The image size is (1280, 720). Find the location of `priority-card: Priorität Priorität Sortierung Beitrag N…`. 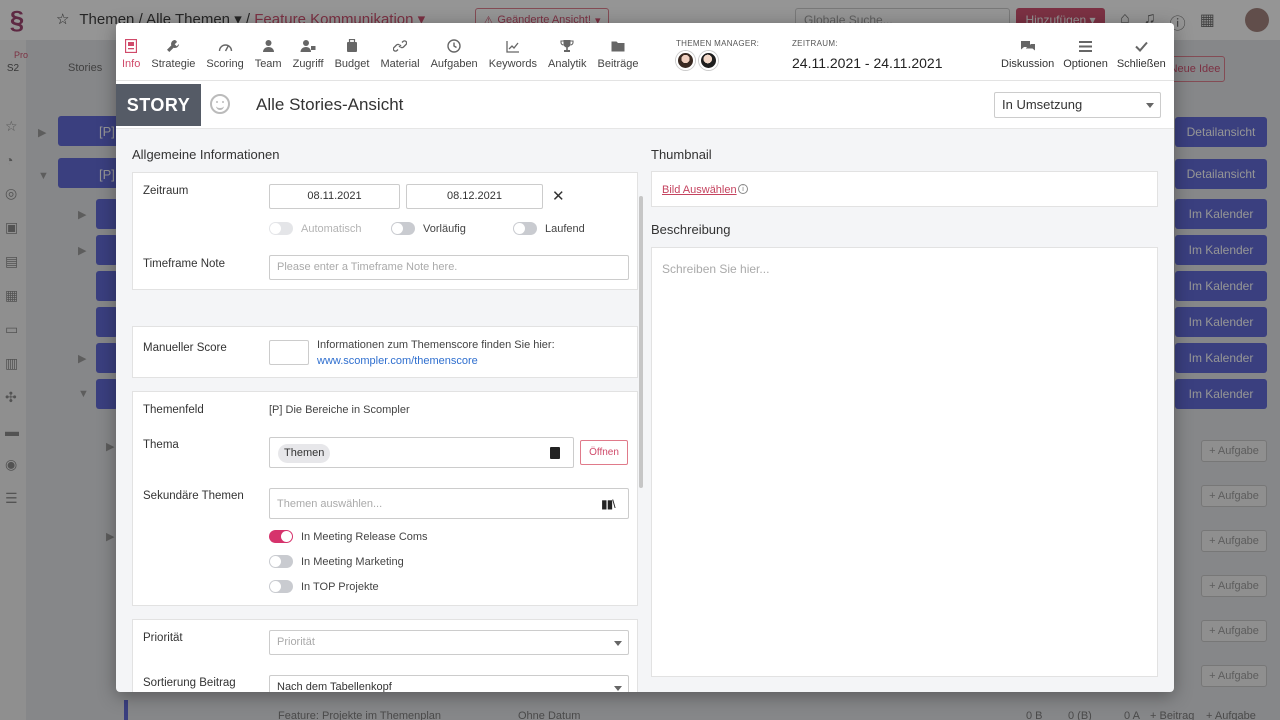

priority-card: Priorität Priorität Sortierung Beitrag N… is located at coordinates (385, 655).